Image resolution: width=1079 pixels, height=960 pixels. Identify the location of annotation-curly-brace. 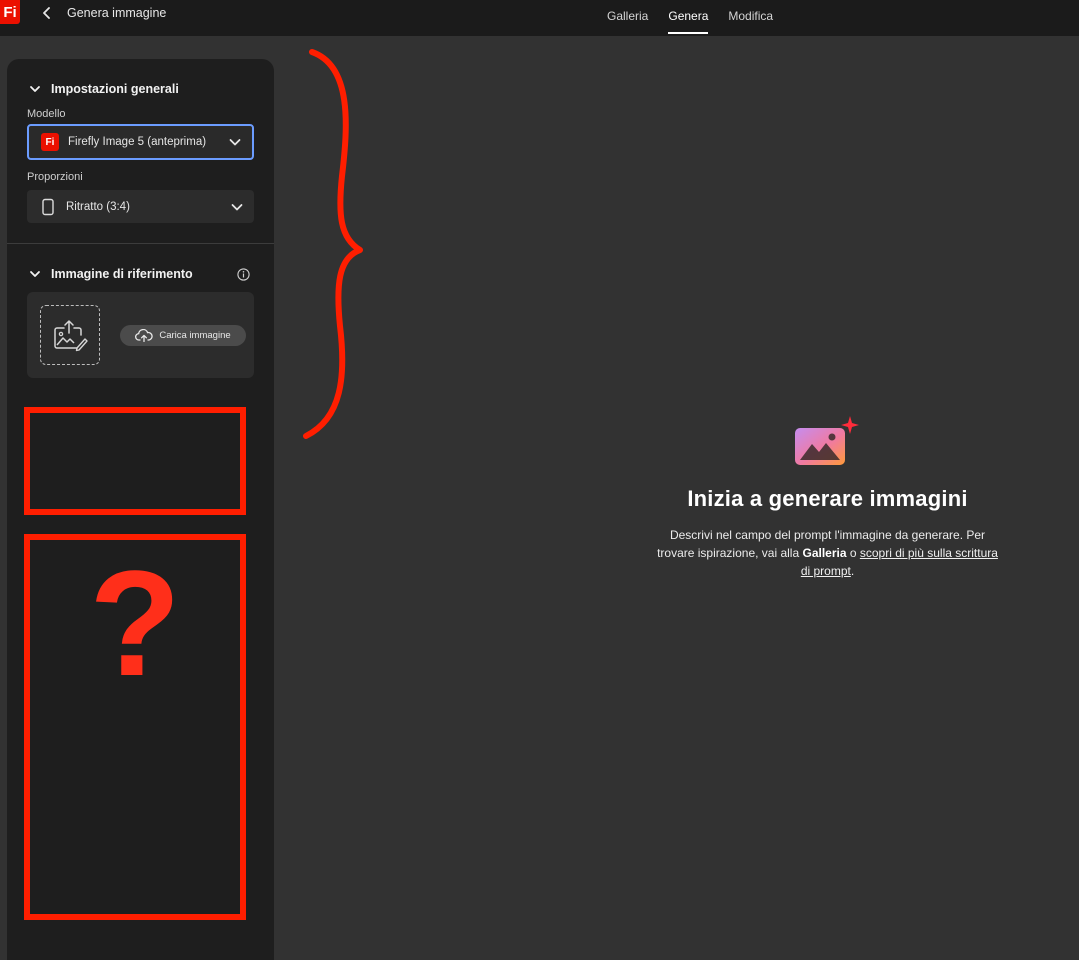
(333, 244).